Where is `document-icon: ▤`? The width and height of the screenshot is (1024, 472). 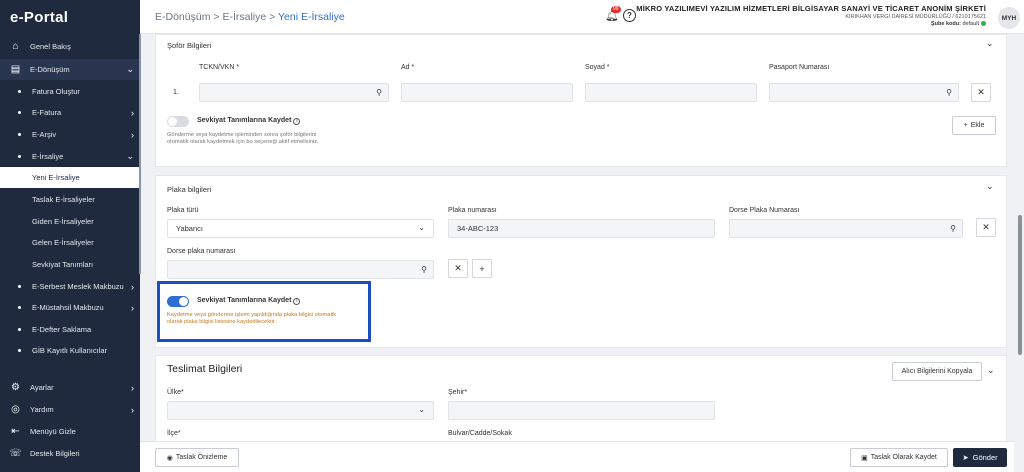
document-icon: ▤ is located at coordinates (15, 69).